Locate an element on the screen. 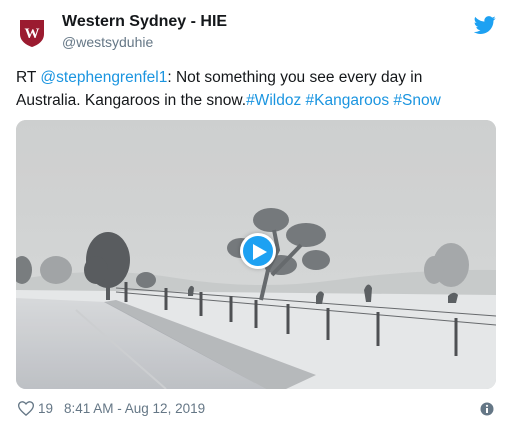 This screenshot has height=426, width=512. account-logo: W is located at coordinates (32, 33).